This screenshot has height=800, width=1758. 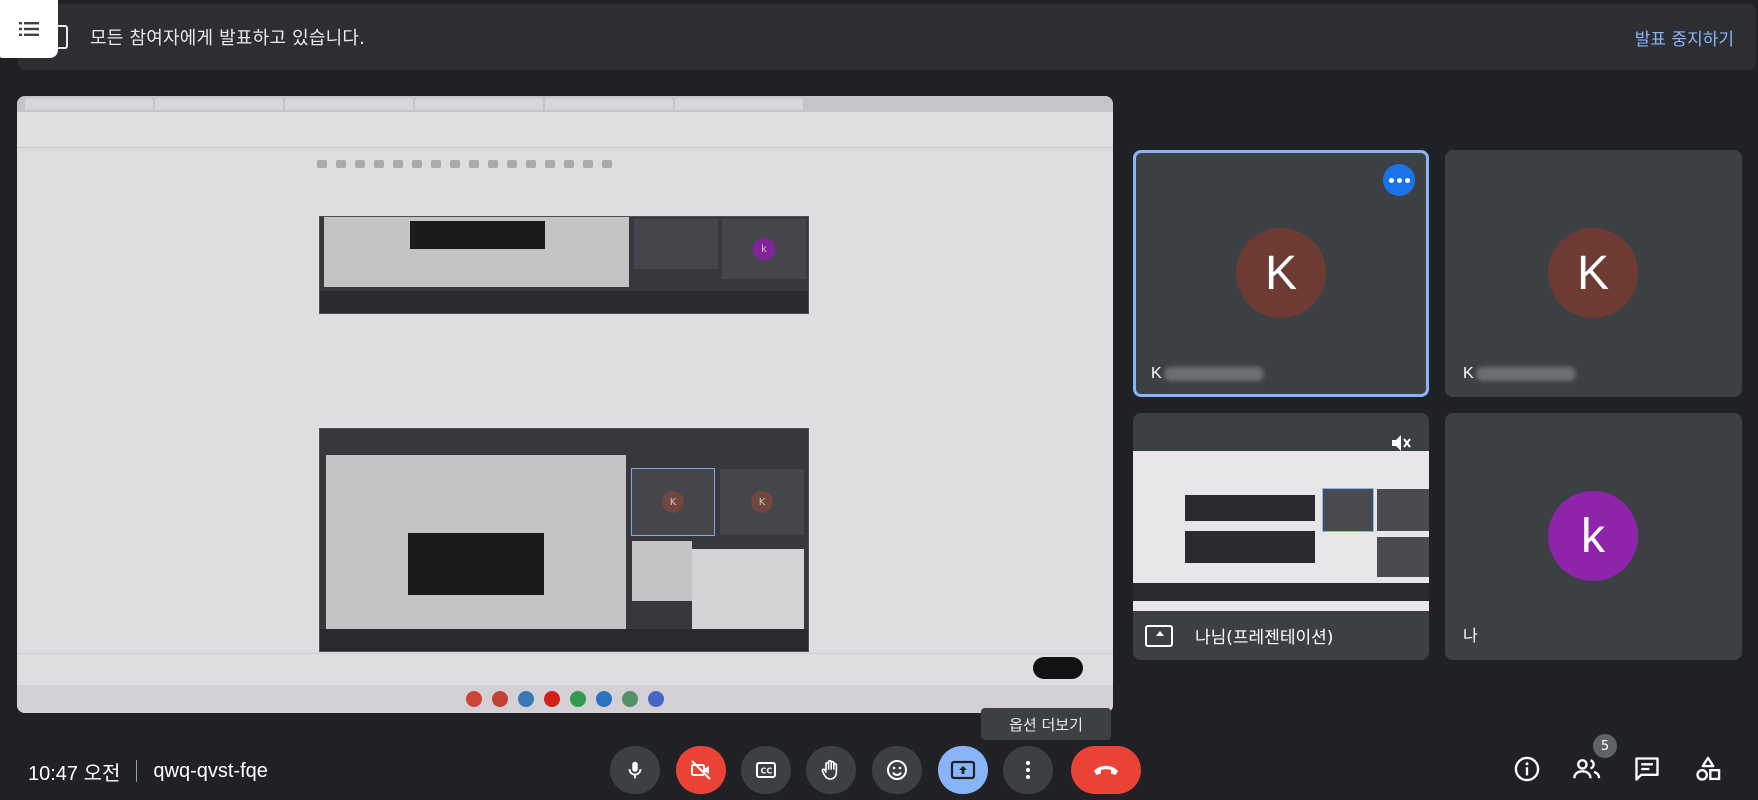 I want to click on mic-icon, so click(x=635, y=770).